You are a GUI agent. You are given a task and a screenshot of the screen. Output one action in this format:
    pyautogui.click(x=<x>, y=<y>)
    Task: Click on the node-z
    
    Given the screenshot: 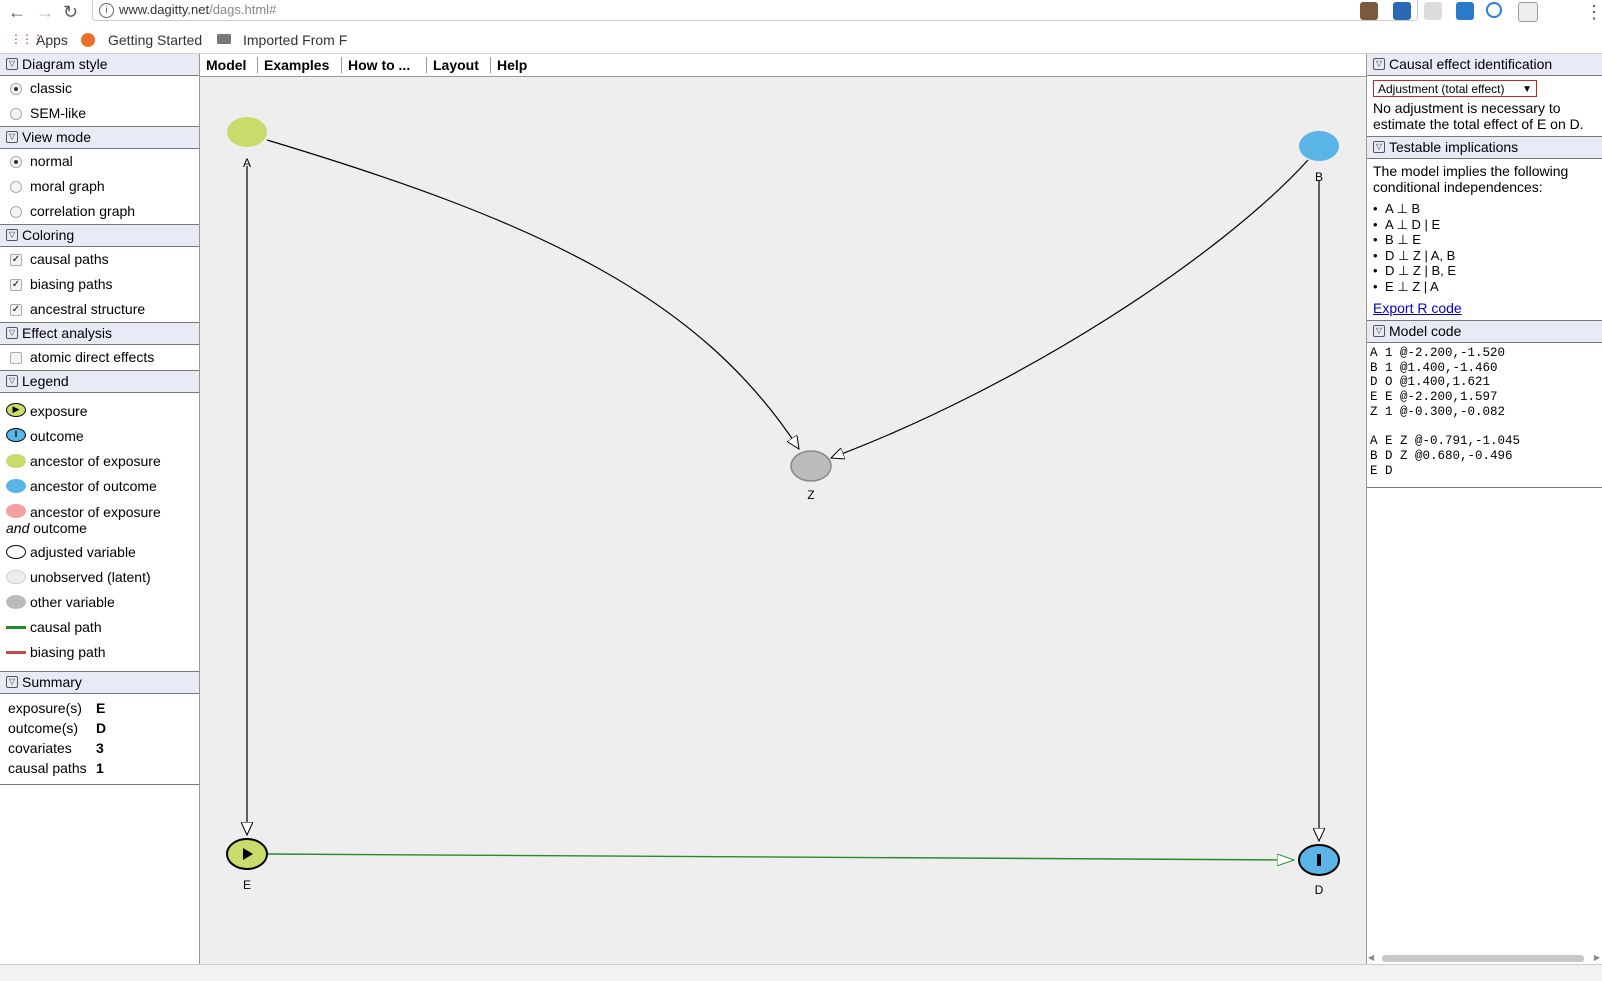 What is the action you would take?
    pyautogui.click(x=811, y=466)
    